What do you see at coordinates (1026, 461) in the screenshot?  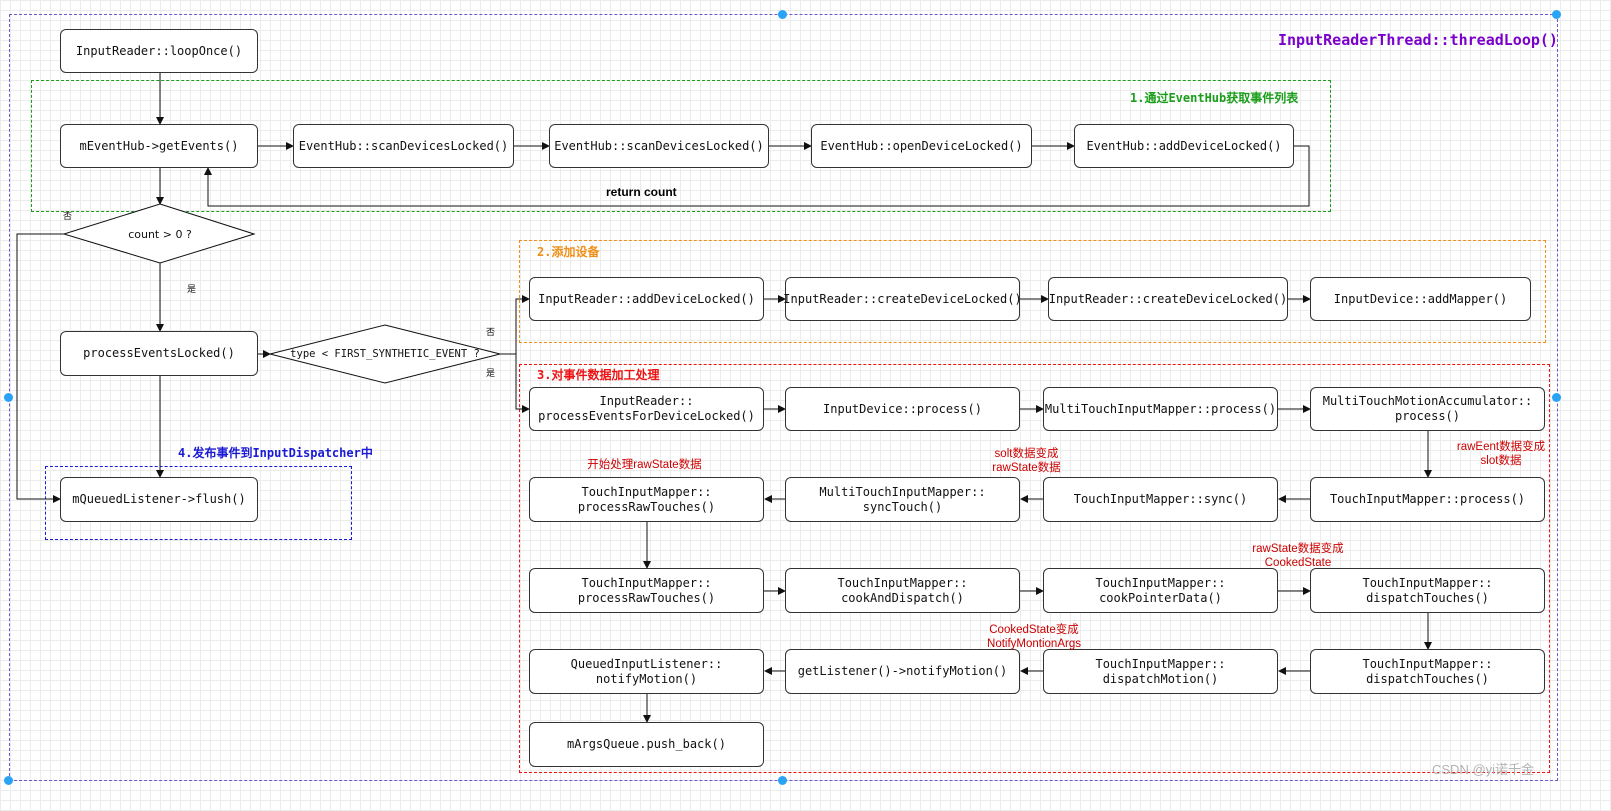 I see `note-slot-to-raw-state: solt数据变成 rawState数据` at bounding box center [1026, 461].